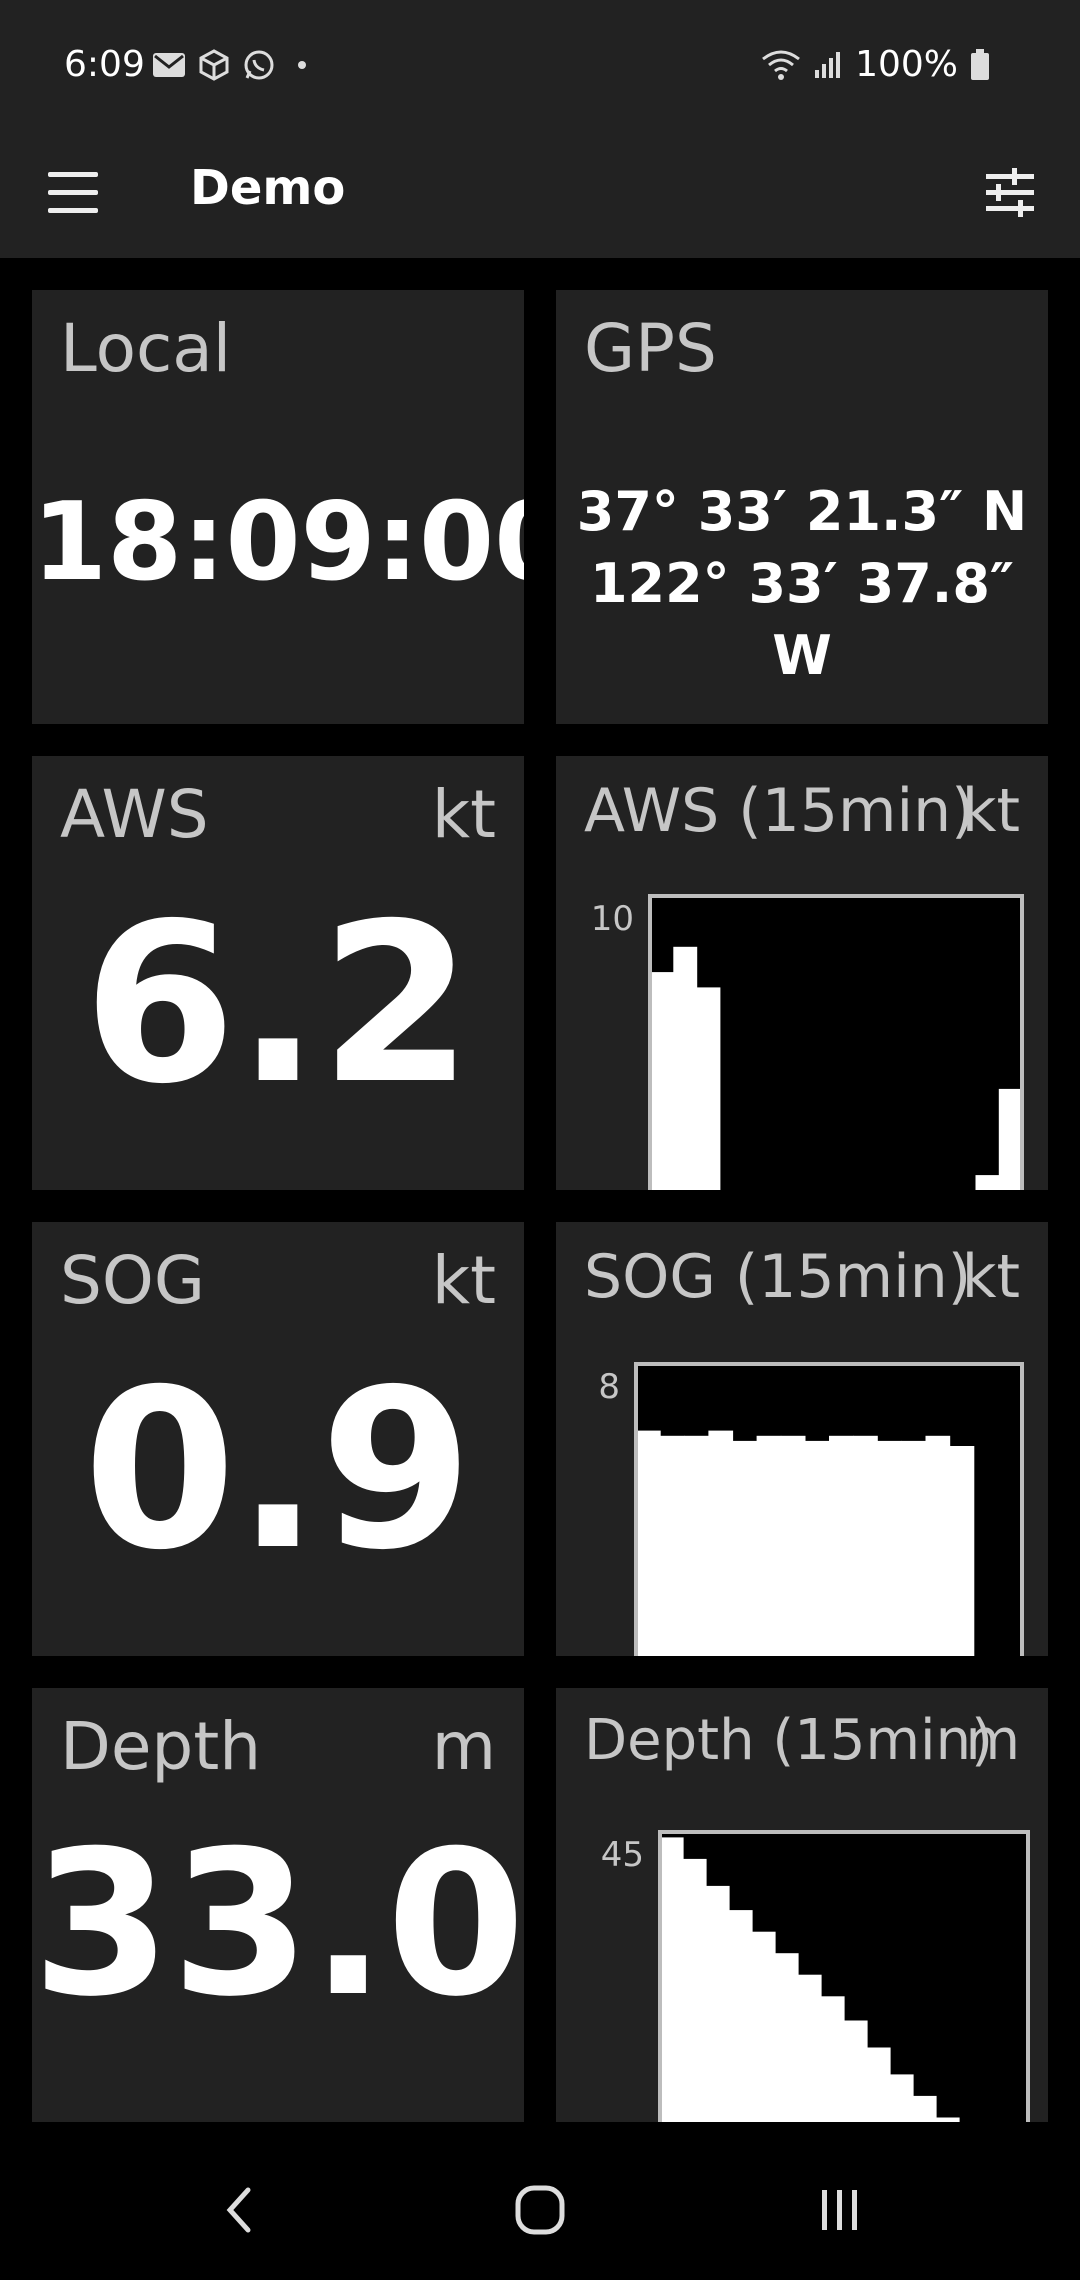  What do you see at coordinates (980, 64) in the screenshot?
I see `battery-icon` at bounding box center [980, 64].